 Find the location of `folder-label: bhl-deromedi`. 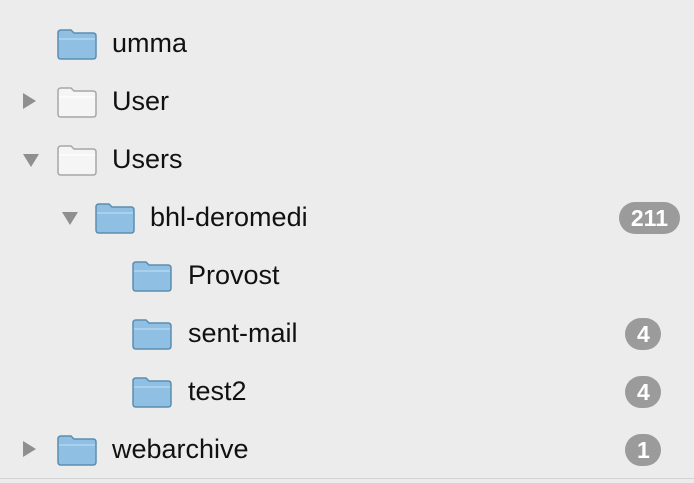

folder-label: bhl-deromedi is located at coordinates (229, 217).